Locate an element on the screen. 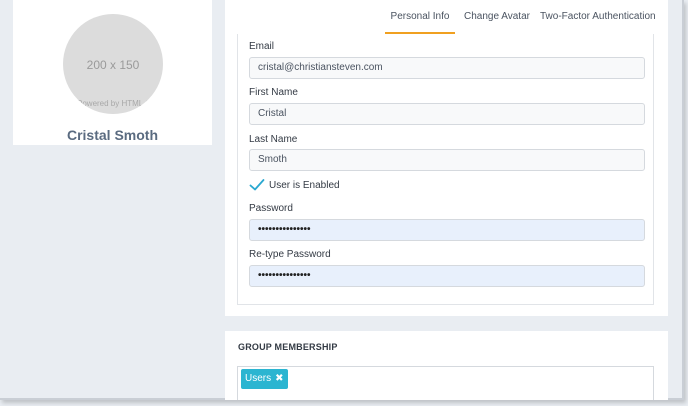  group-tag-input: Users ✖ is located at coordinates (445, 383).